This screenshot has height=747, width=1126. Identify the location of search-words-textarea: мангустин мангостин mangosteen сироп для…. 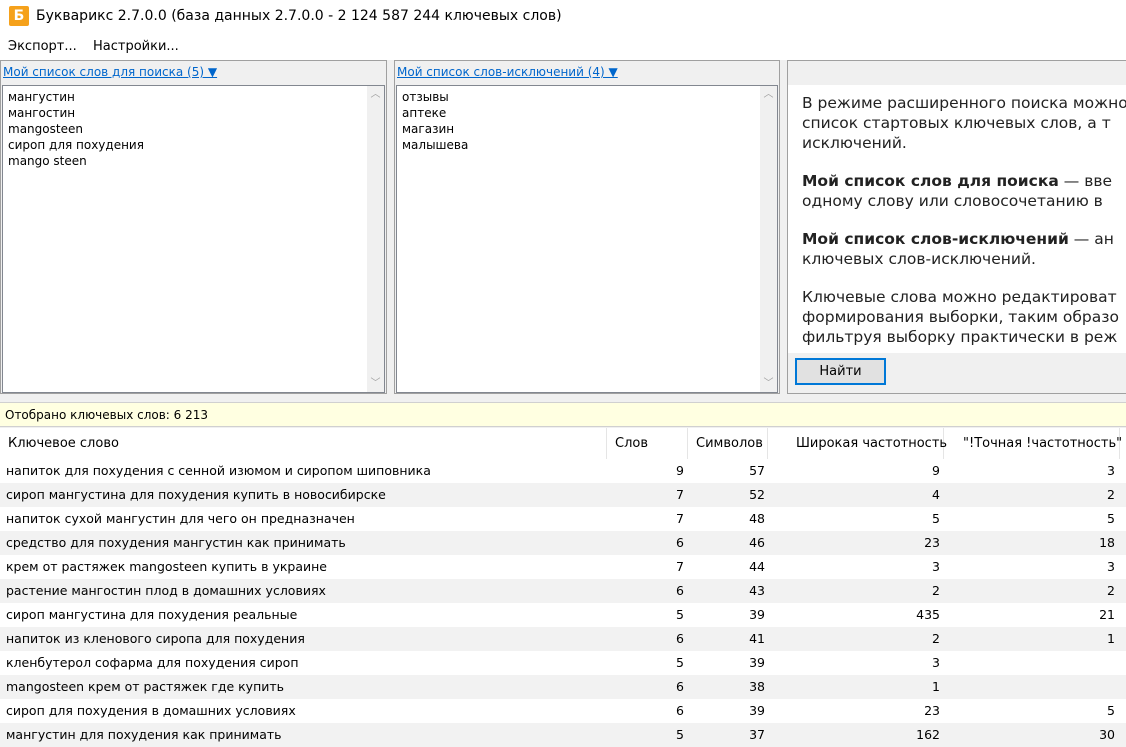
(193, 239).